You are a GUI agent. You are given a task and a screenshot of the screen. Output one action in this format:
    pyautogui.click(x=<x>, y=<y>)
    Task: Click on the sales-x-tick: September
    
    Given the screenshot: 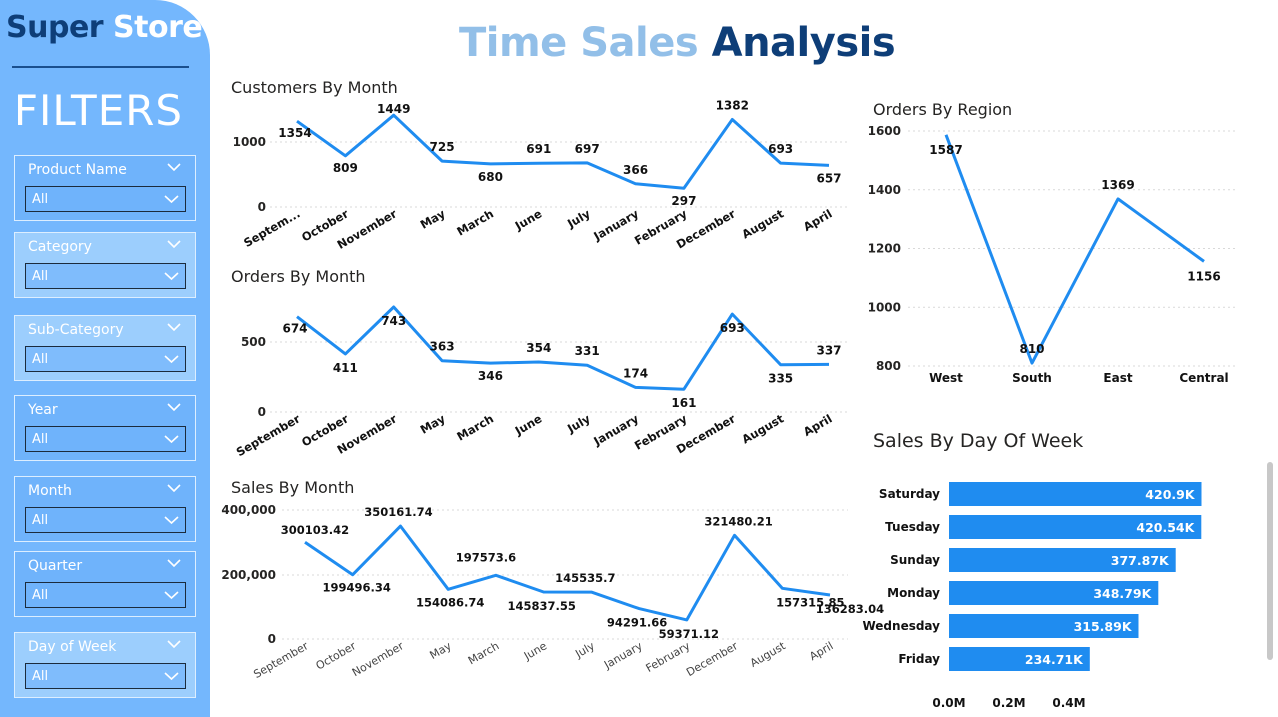 What is the action you would take?
    pyautogui.click(x=281, y=660)
    